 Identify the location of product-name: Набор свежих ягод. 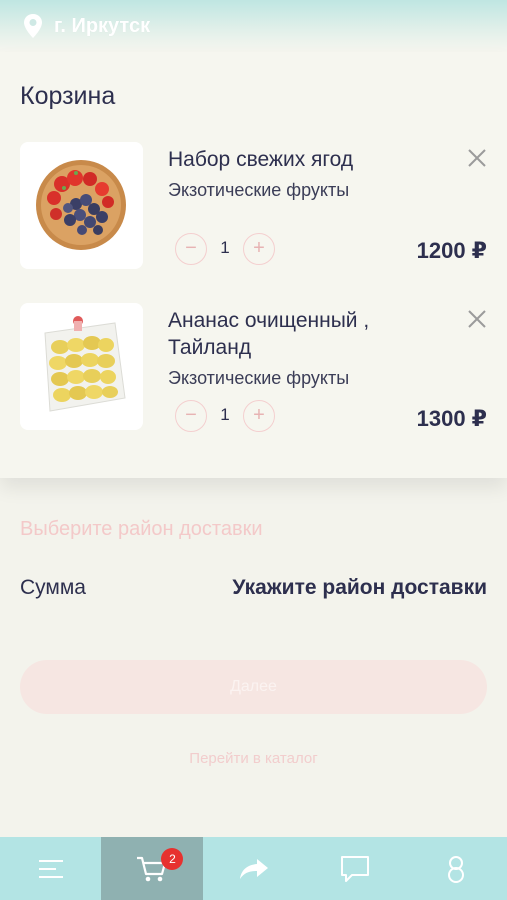
(303, 159).